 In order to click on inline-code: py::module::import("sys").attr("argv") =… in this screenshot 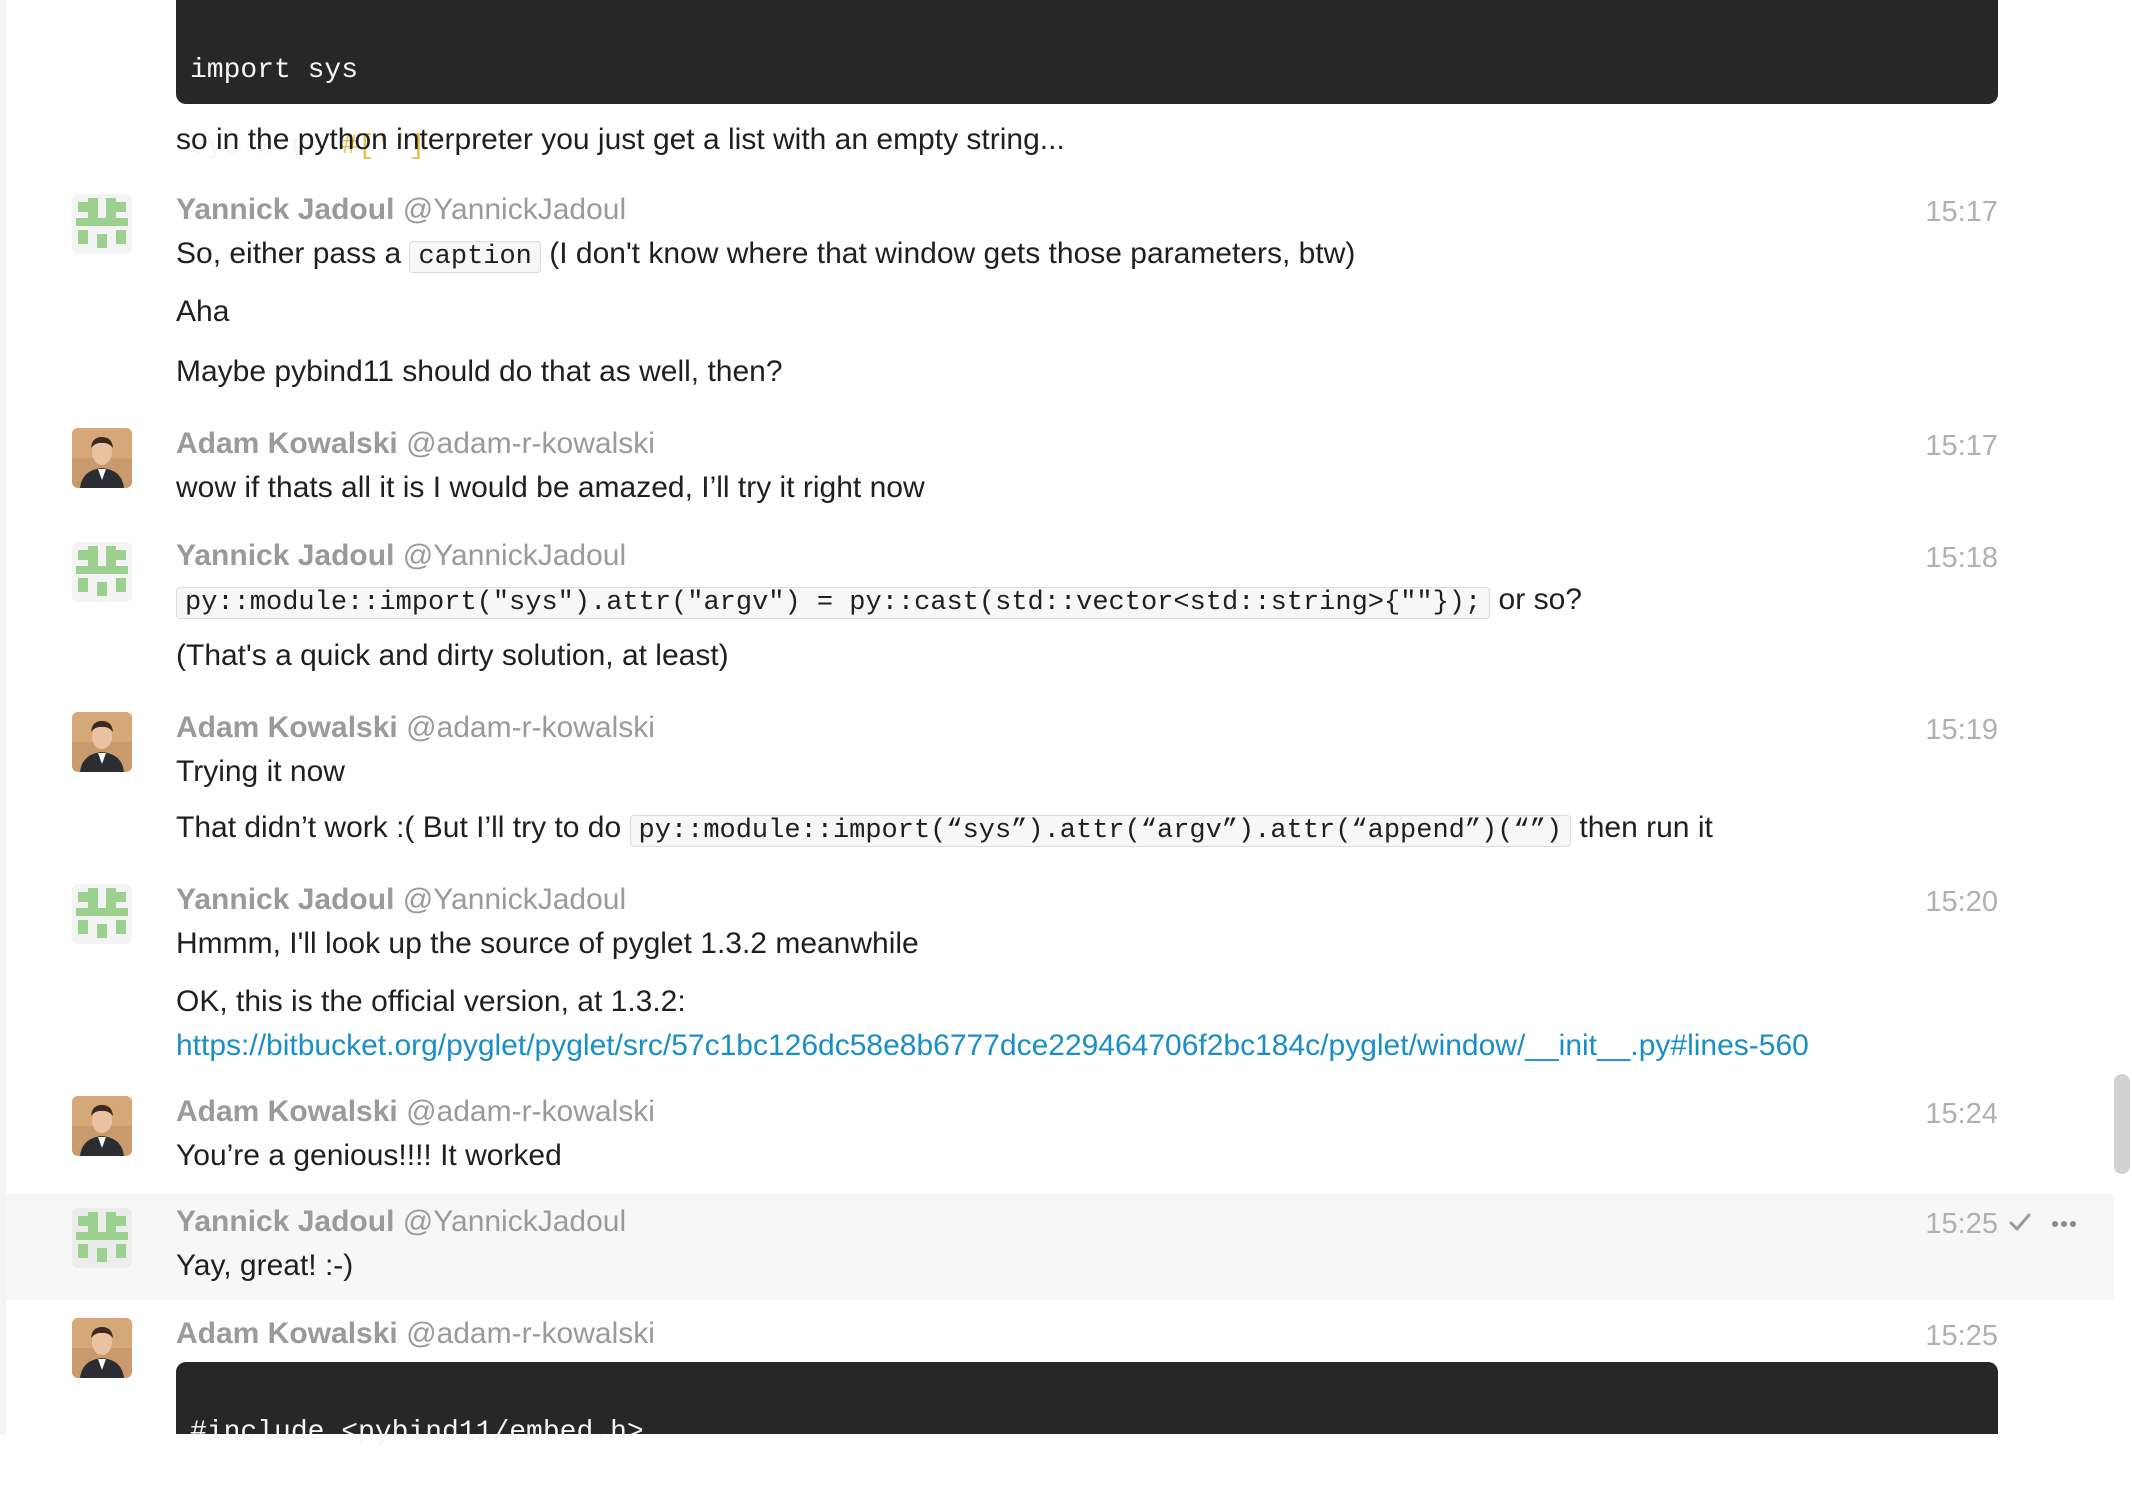, I will do `click(833, 603)`.